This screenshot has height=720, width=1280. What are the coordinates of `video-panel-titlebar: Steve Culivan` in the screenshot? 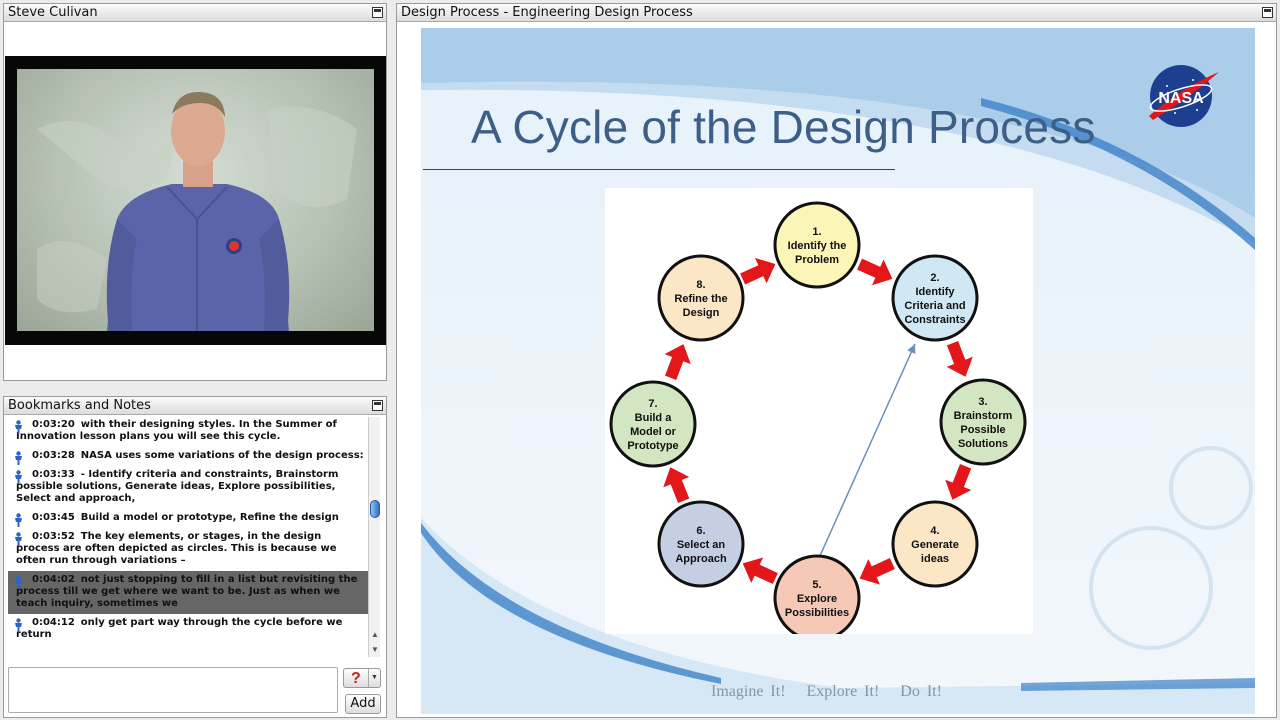 It's located at (195, 13).